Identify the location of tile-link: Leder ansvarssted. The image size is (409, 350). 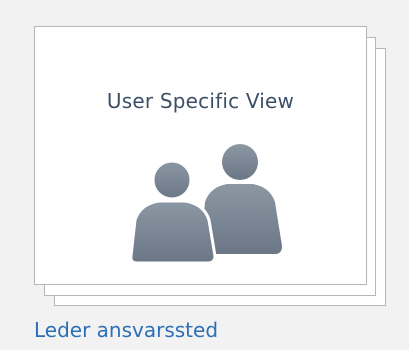
(126, 330).